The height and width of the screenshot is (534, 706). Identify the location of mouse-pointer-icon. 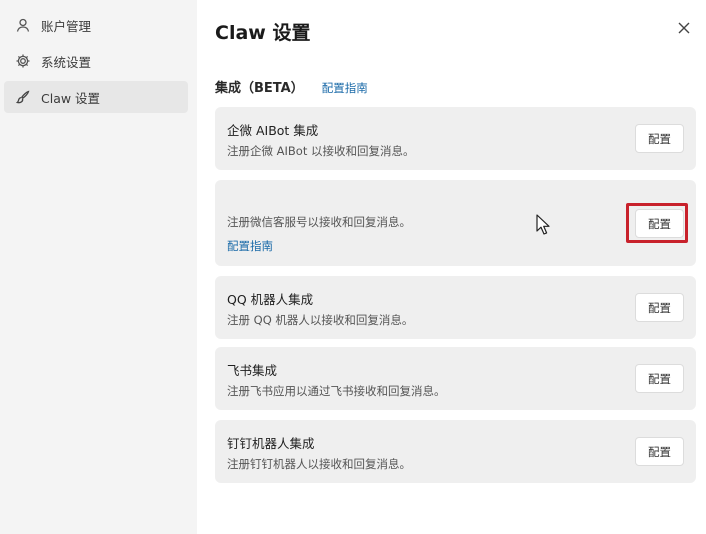
(543, 224).